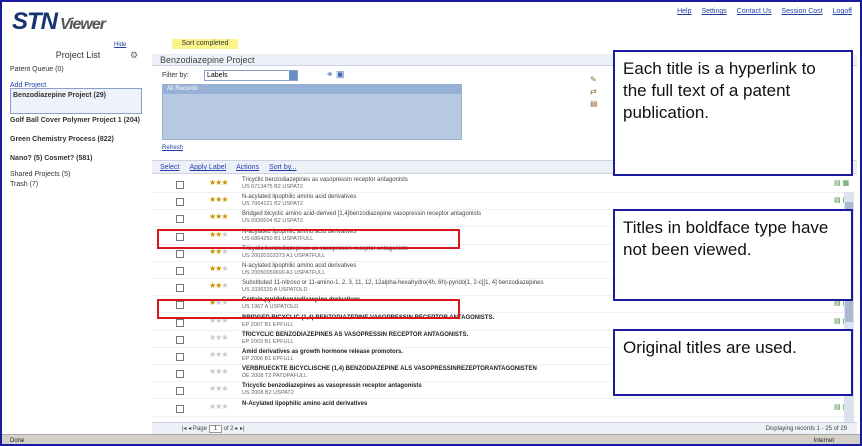 This screenshot has height=446, width=862. What do you see at coordinates (312, 89) in the screenshot?
I see `all-records-item: All Records` at bounding box center [312, 89].